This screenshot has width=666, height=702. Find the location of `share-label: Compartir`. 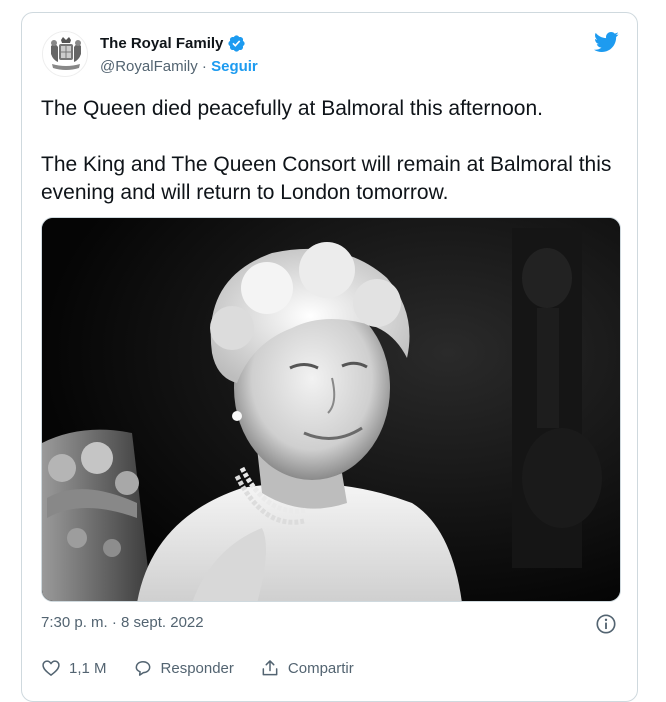

share-label: Compartir is located at coordinates (320, 668).